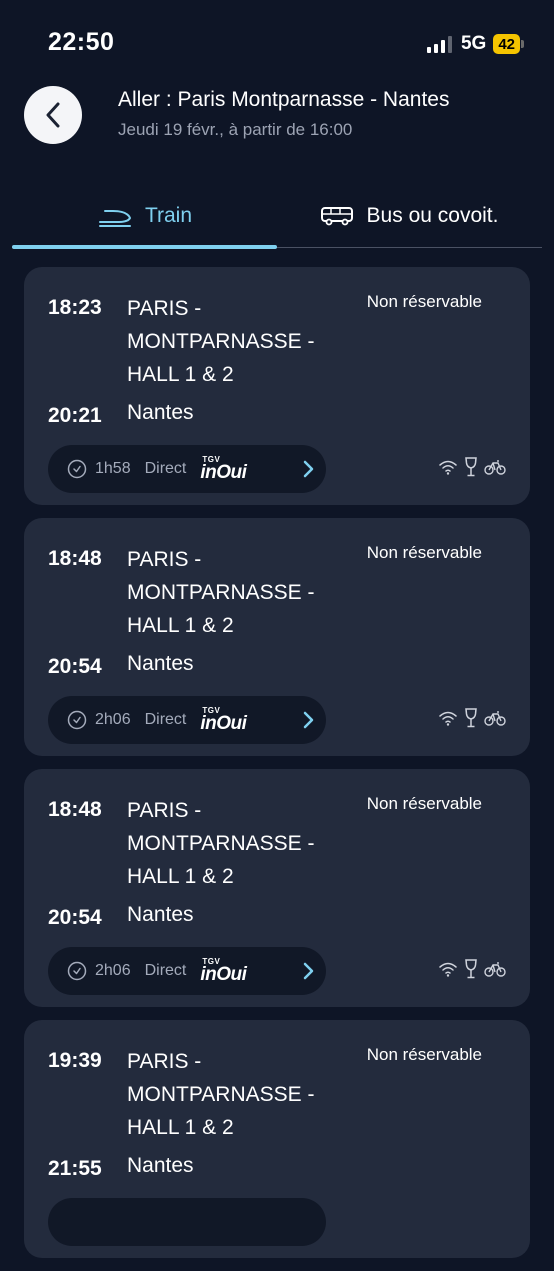 This screenshot has height=1271, width=554. What do you see at coordinates (277, 42) in the screenshot?
I see `status-bar: 22:50 5G 42` at bounding box center [277, 42].